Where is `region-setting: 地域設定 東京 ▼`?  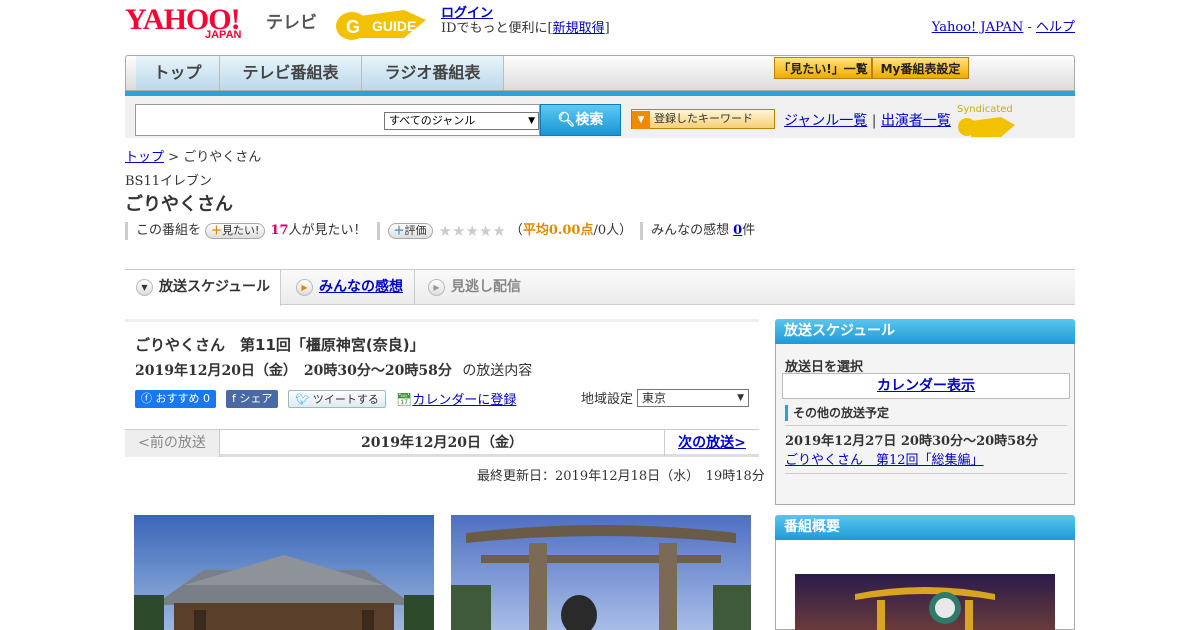
region-setting: 地域設定 東京 ▼ is located at coordinates (665, 397).